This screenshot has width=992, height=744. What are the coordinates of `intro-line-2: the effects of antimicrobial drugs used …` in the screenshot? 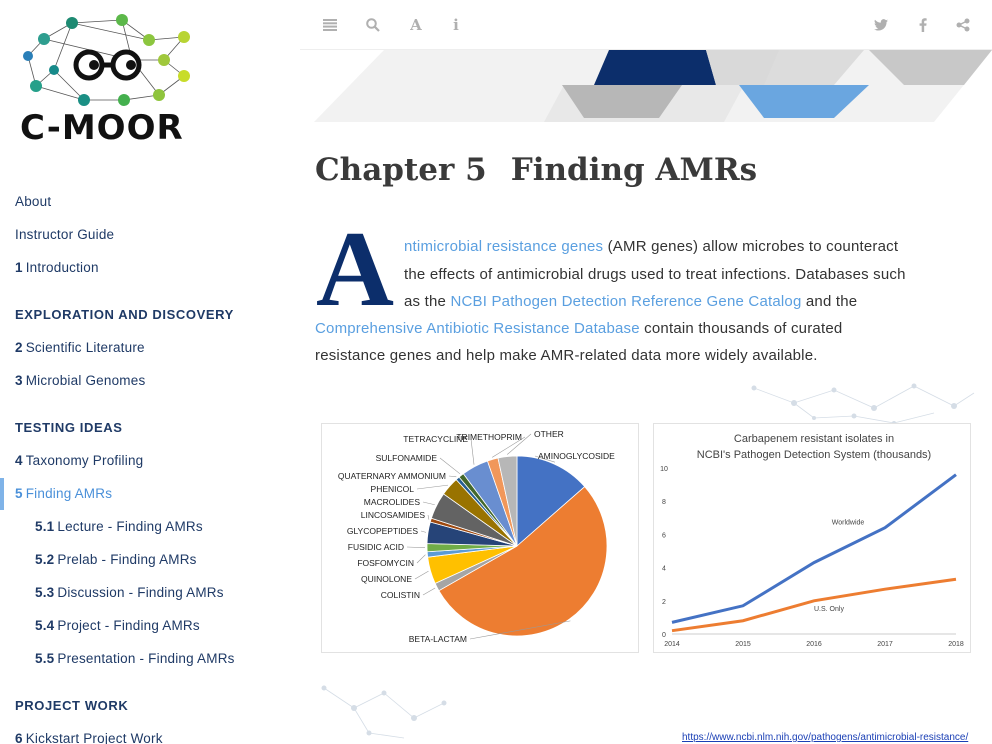 It's located at (655, 274).